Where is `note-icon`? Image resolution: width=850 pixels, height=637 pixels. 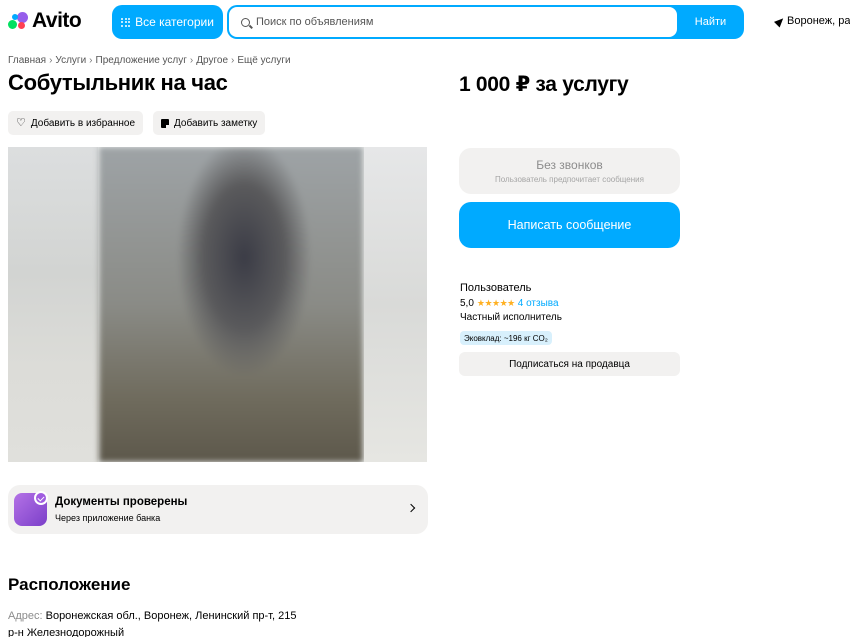 note-icon is located at coordinates (165, 123).